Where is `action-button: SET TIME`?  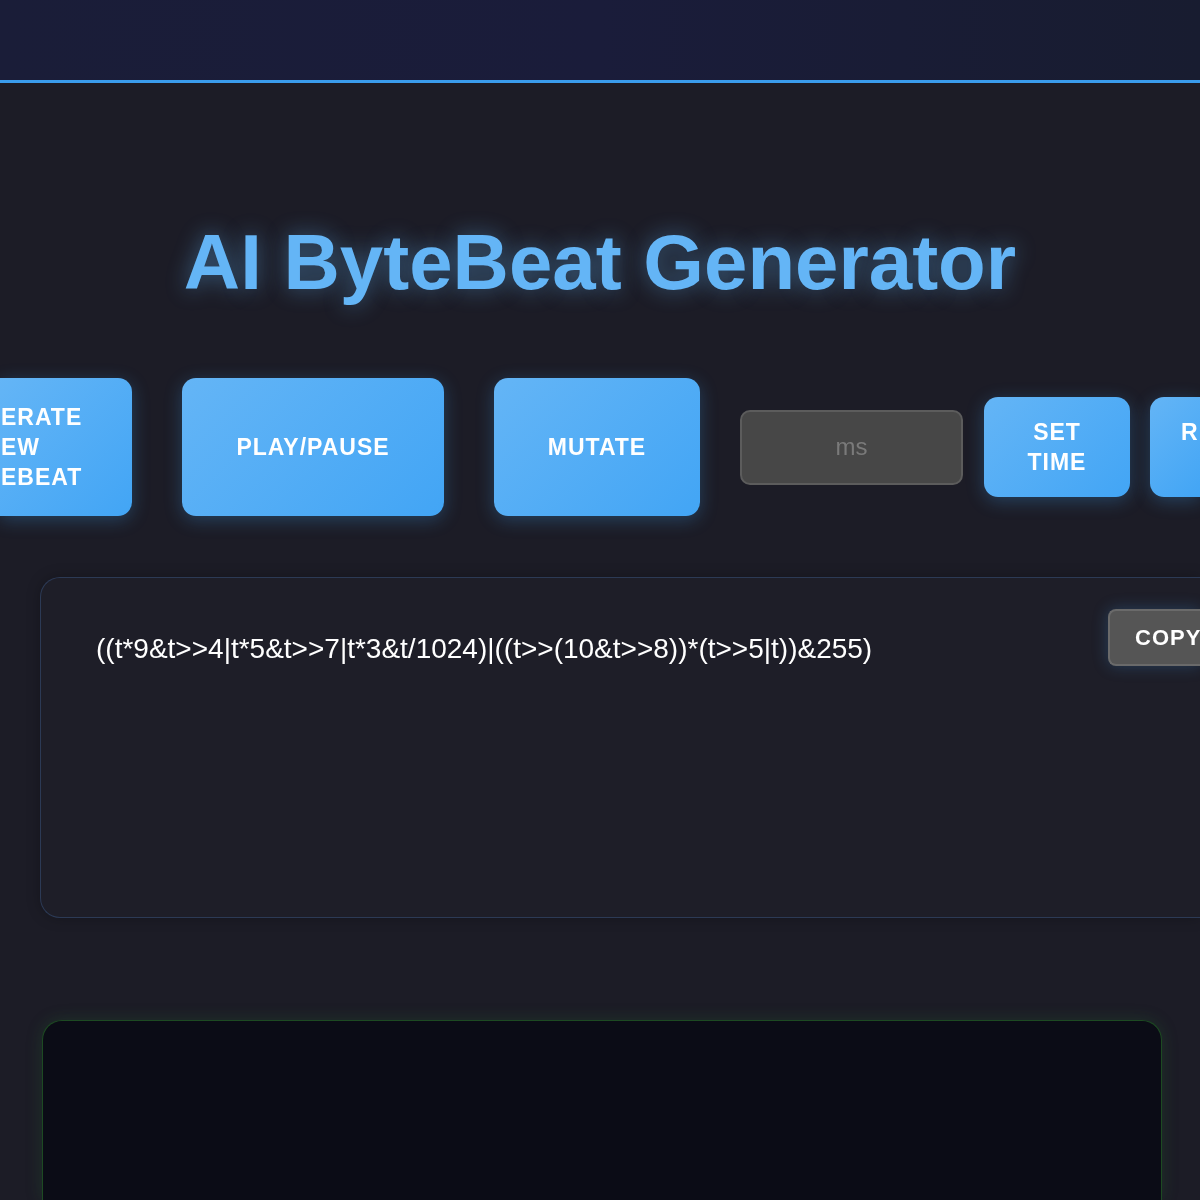
action-button: SET TIME is located at coordinates (1057, 447).